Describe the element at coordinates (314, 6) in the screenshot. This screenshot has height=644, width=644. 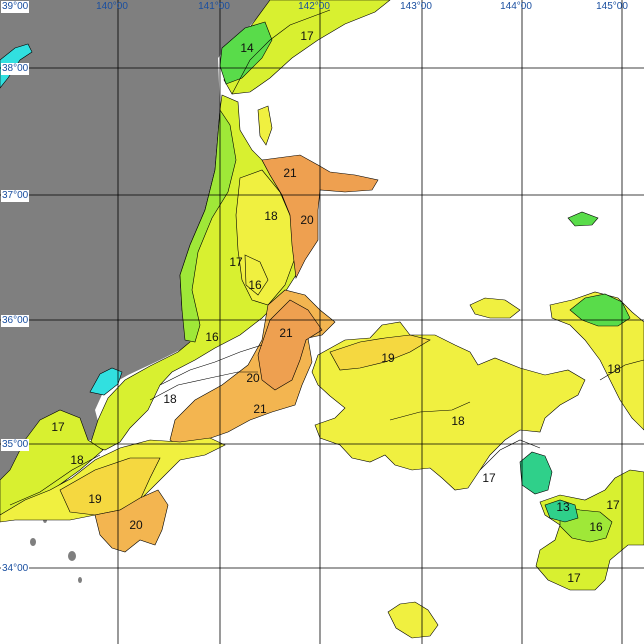
I see `lon-label: 142°00` at that location.